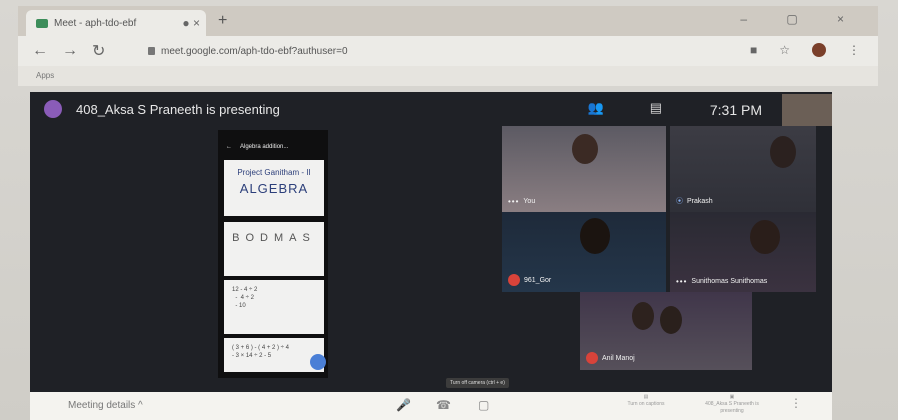 Image resolution: width=898 pixels, height=420 pixels. Describe the element at coordinates (191, 23) in the screenshot. I see `tab-close-icon: ● ×` at that location.